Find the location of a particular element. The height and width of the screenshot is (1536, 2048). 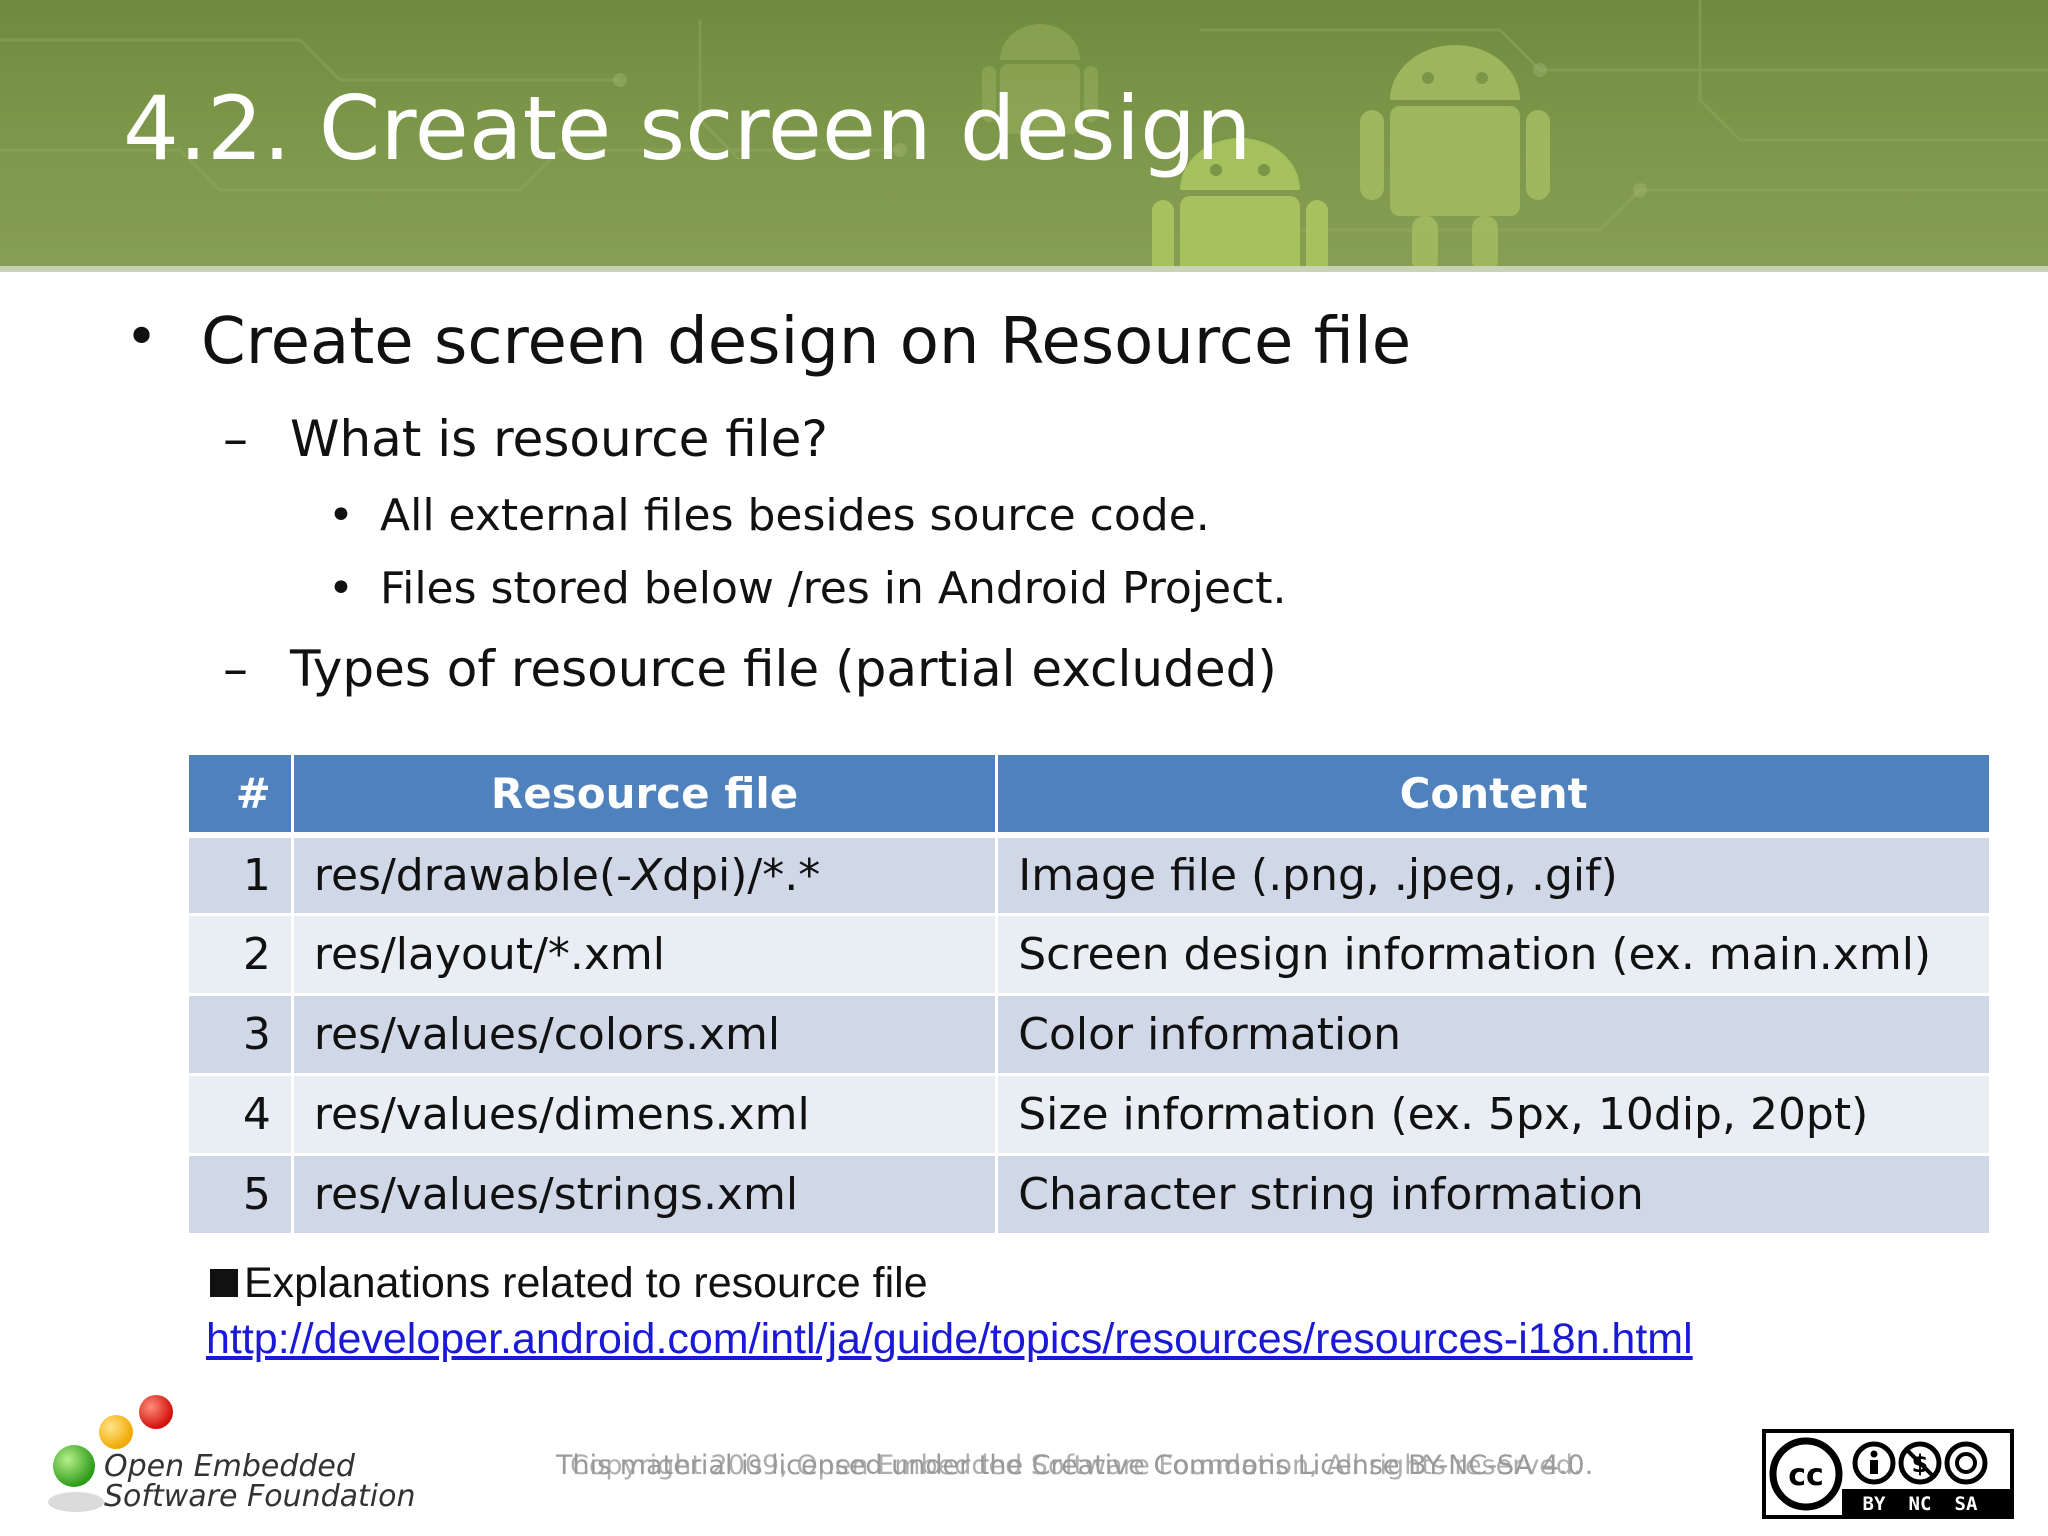

android-robot-icon is located at coordinates (1455, 158).